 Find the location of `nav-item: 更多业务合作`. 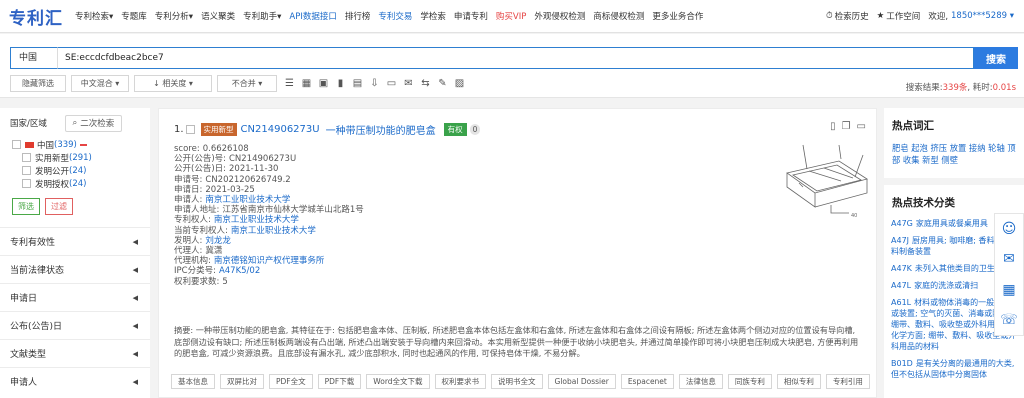

nav-item: 更多业务合作 is located at coordinates (677, 16).